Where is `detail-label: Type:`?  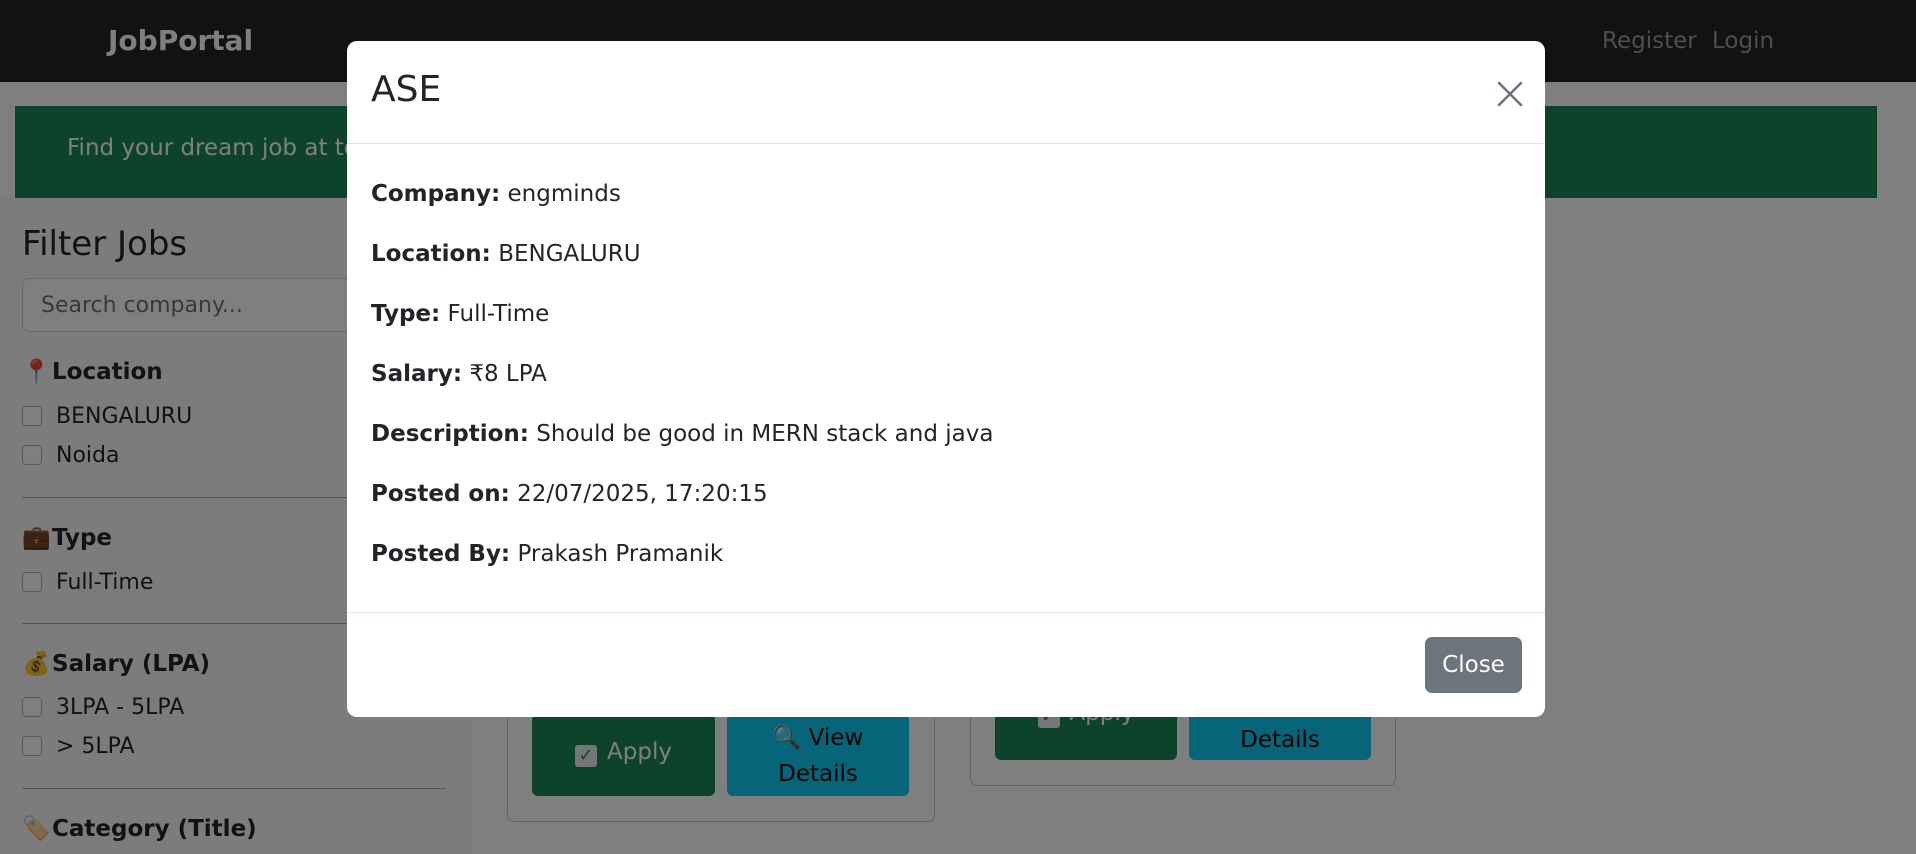 detail-label: Type: is located at coordinates (406, 314).